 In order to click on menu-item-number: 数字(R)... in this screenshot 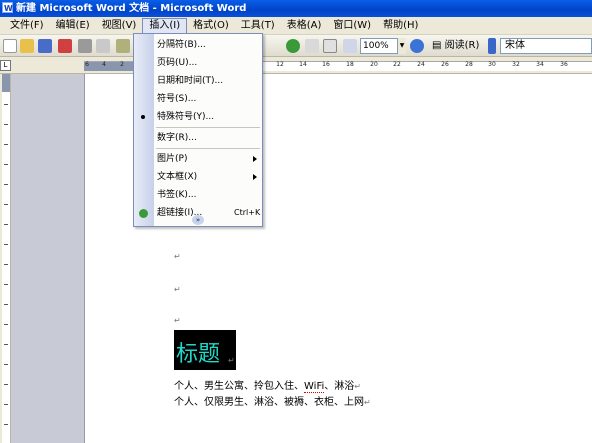, I will do `click(198, 138)`.